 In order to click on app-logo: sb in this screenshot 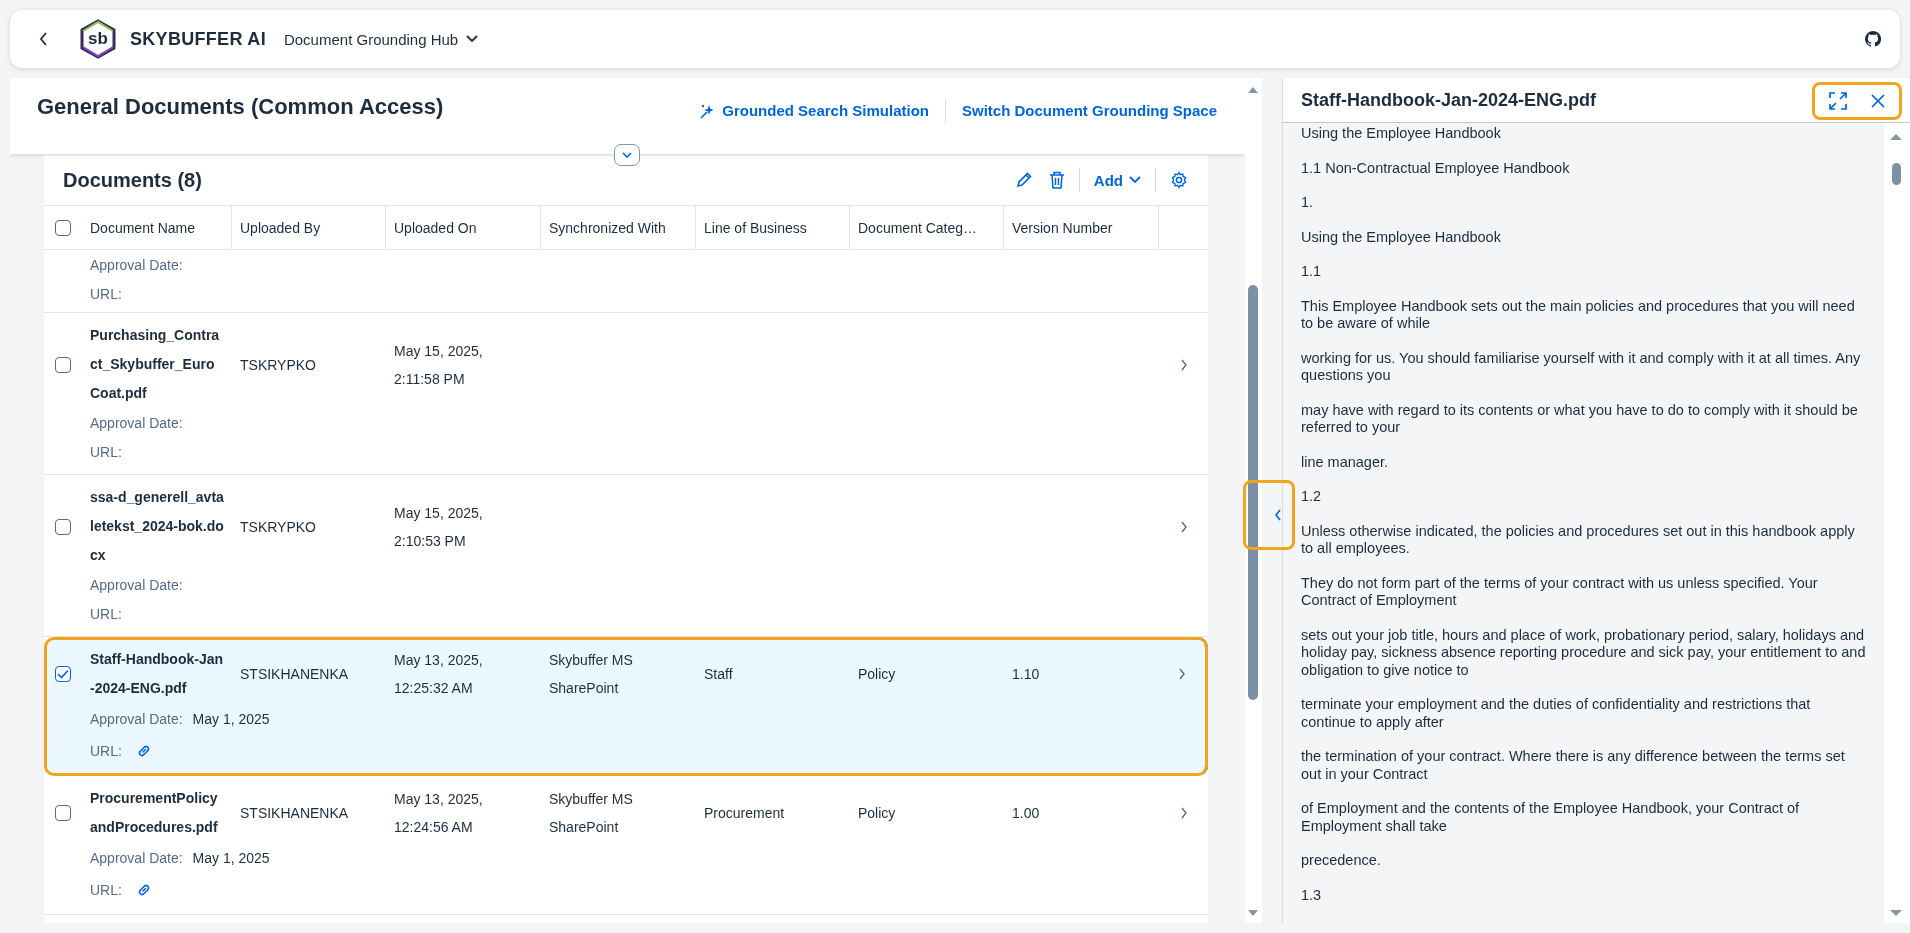, I will do `click(98, 39)`.